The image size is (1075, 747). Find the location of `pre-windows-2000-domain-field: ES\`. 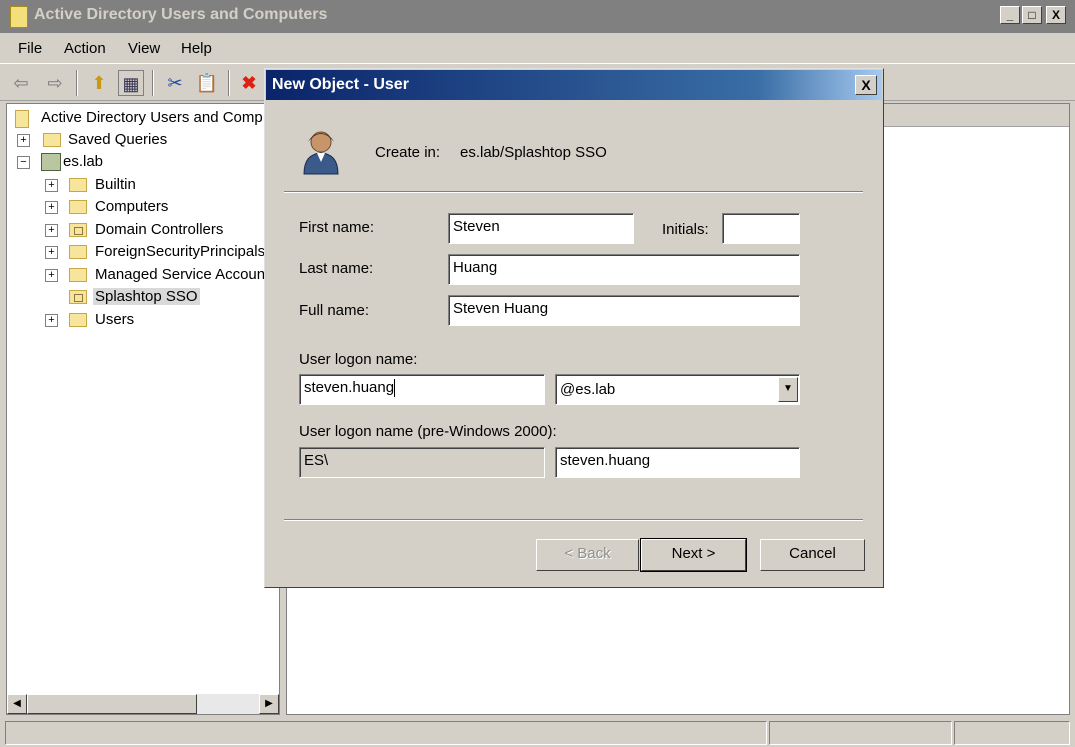

pre-windows-2000-domain-field: ES\ is located at coordinates (422, 462).